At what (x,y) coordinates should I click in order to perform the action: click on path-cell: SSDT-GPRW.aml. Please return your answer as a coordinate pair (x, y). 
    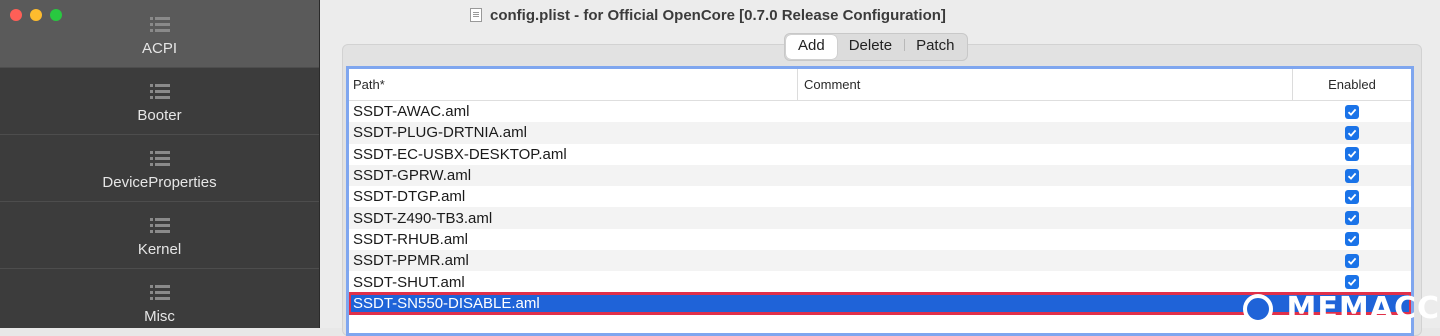
    Looking at the image, I should click on (573, 175).